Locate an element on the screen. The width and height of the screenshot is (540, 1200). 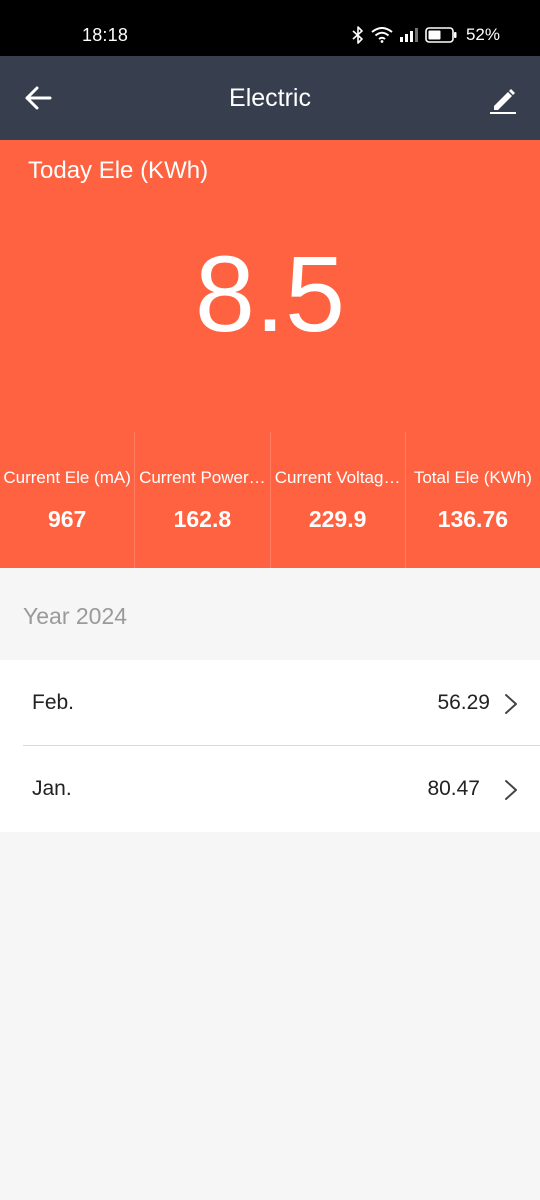
stat-current-power: Current Power… 162.8 is located at coordinates (201, 500).